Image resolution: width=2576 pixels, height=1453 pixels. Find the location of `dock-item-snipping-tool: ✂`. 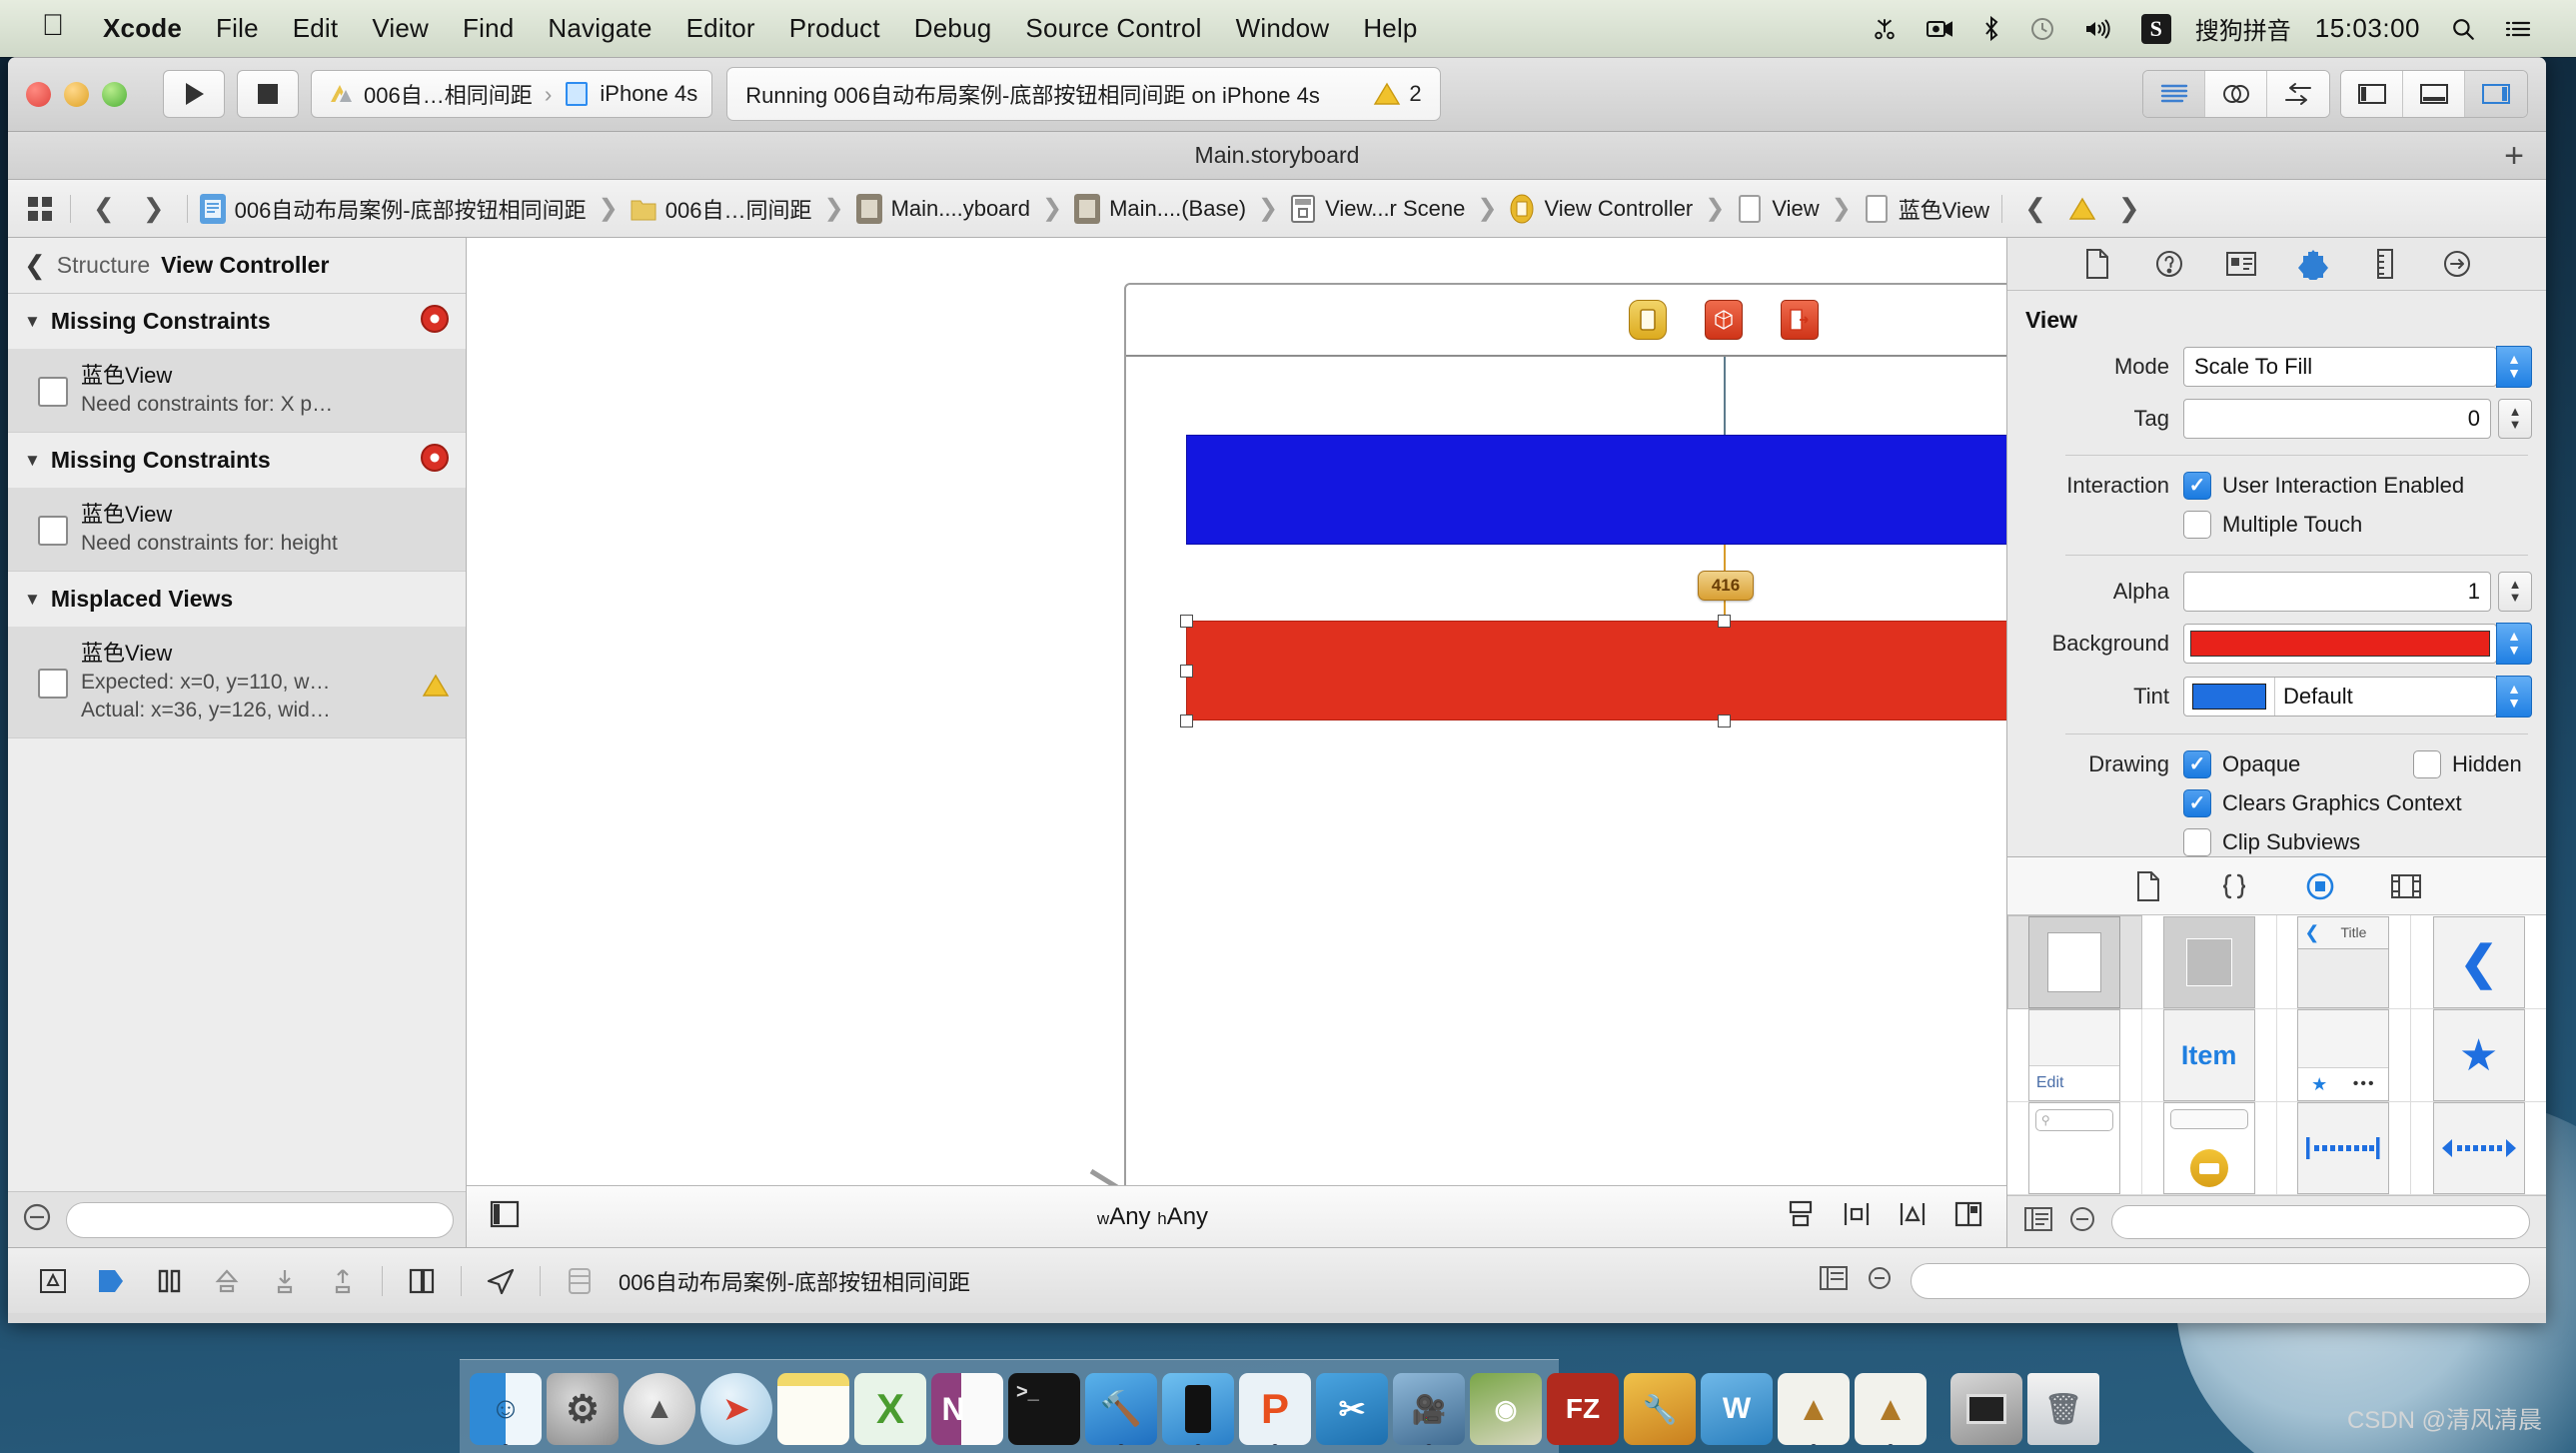

dock-item-snipping-tool: ✂ is located at coordinates (1352, 1409).